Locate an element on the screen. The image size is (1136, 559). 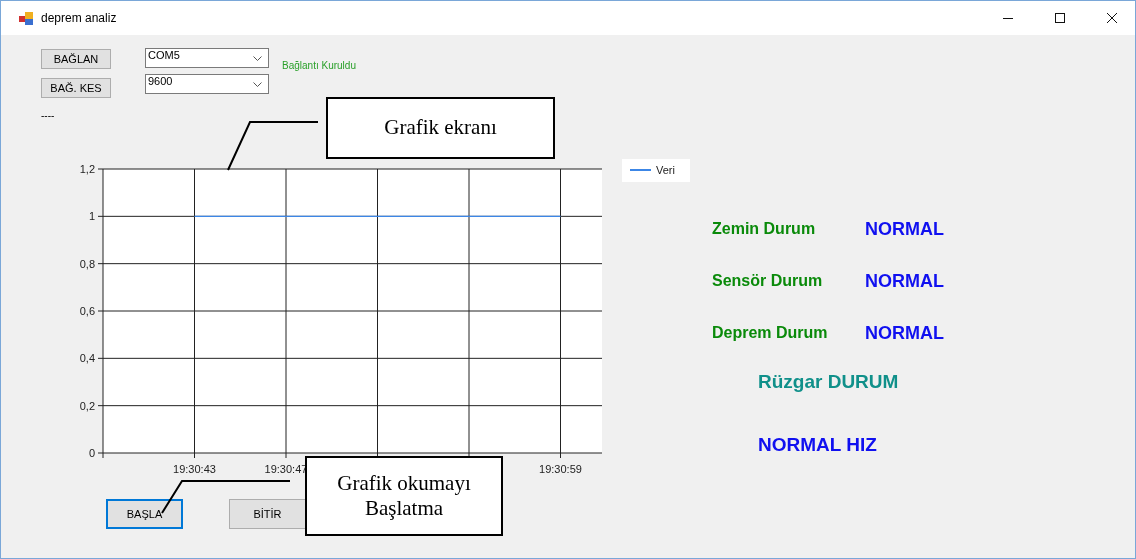
disconnect-button: BAĞ. KES is located at coordinates (76, 88).